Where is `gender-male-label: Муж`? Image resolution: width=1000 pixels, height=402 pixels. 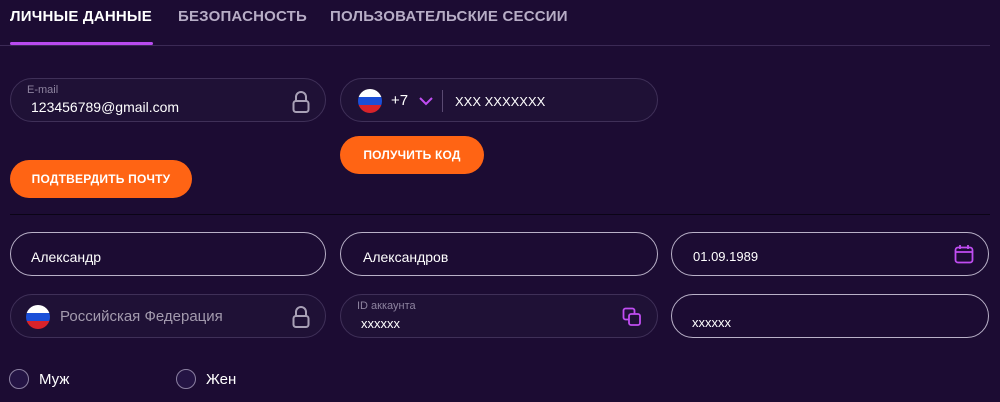
gender-male-label: Муж is located at coordinates (54, 379).